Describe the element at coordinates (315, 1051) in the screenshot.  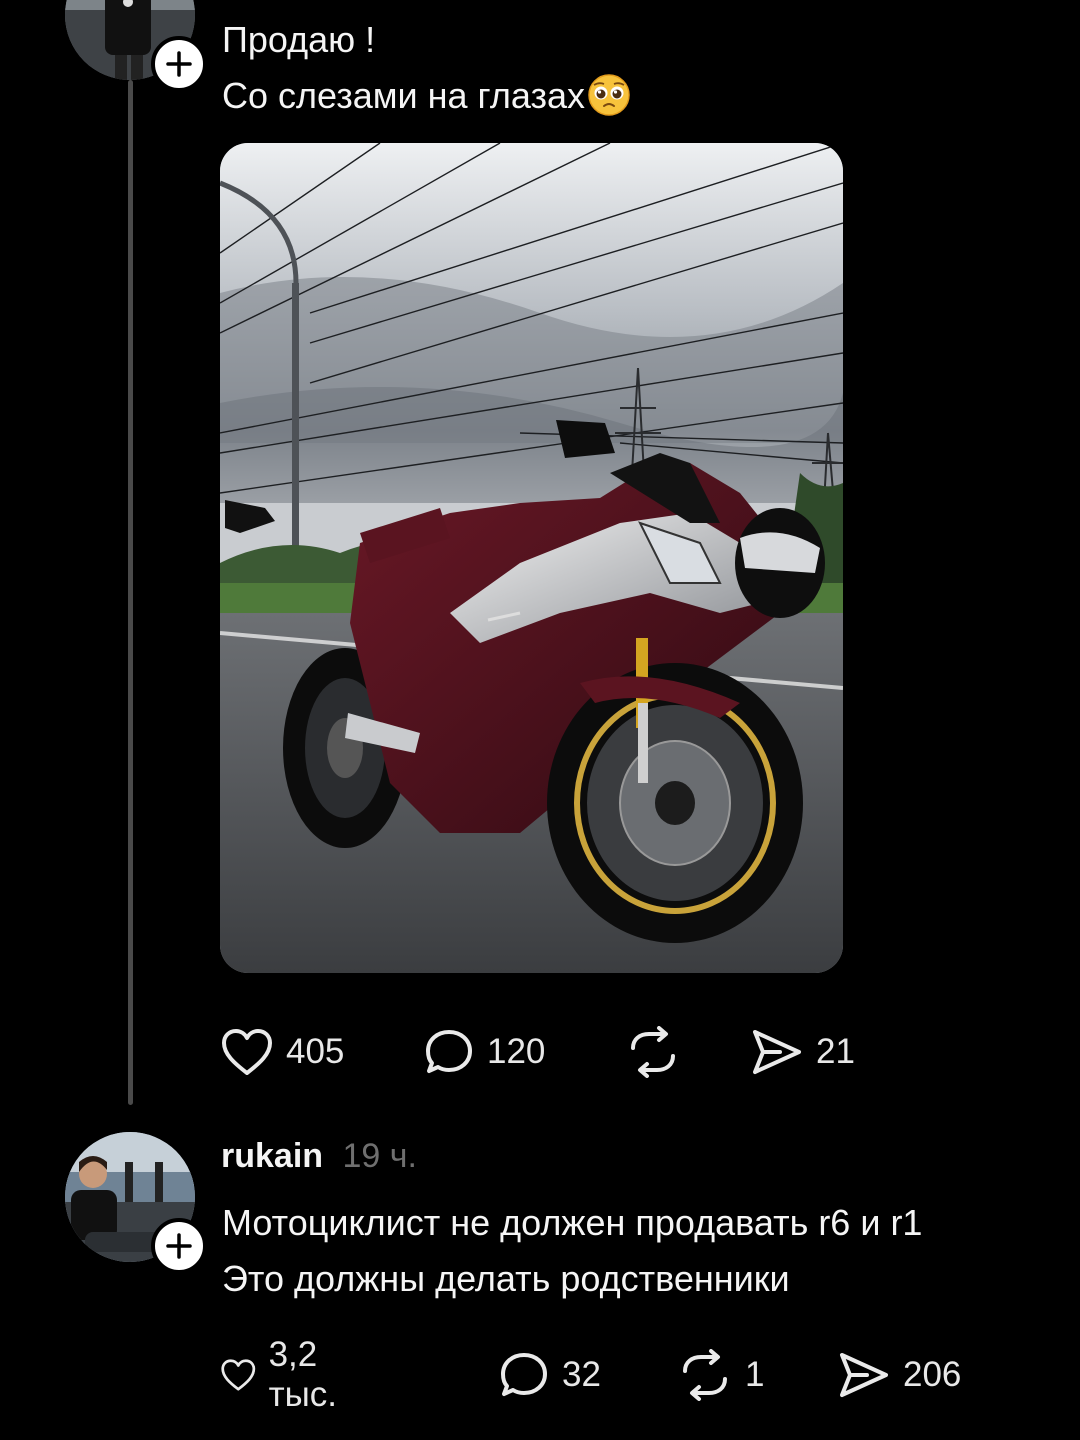
I see `like-count: 405` at that location.